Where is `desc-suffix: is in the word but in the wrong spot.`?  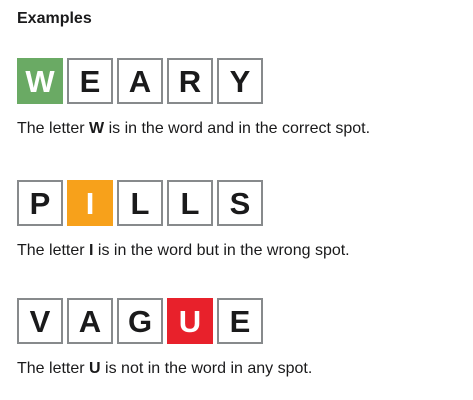
desc-suffix: is in the word but in the wrong spot. is located at coordinates (221, 250).